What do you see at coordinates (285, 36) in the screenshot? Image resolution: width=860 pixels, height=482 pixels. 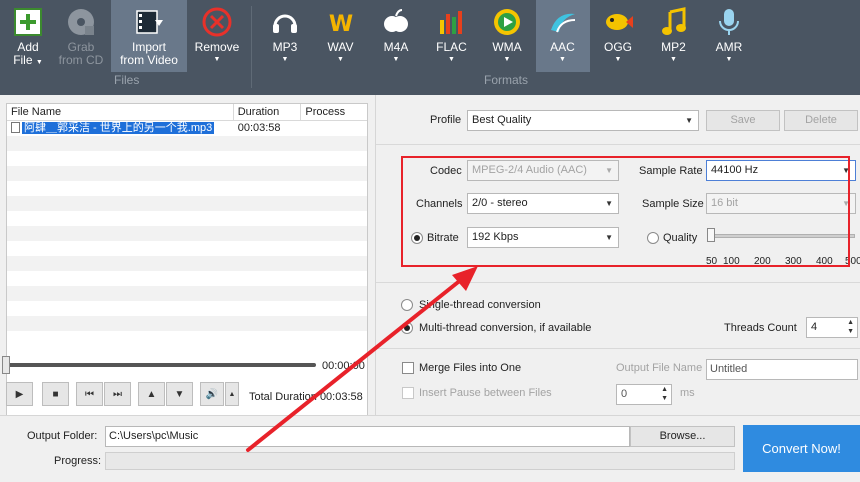 I see `format-mp3-button: MP3 ▼` at bounding box center [285, 36].